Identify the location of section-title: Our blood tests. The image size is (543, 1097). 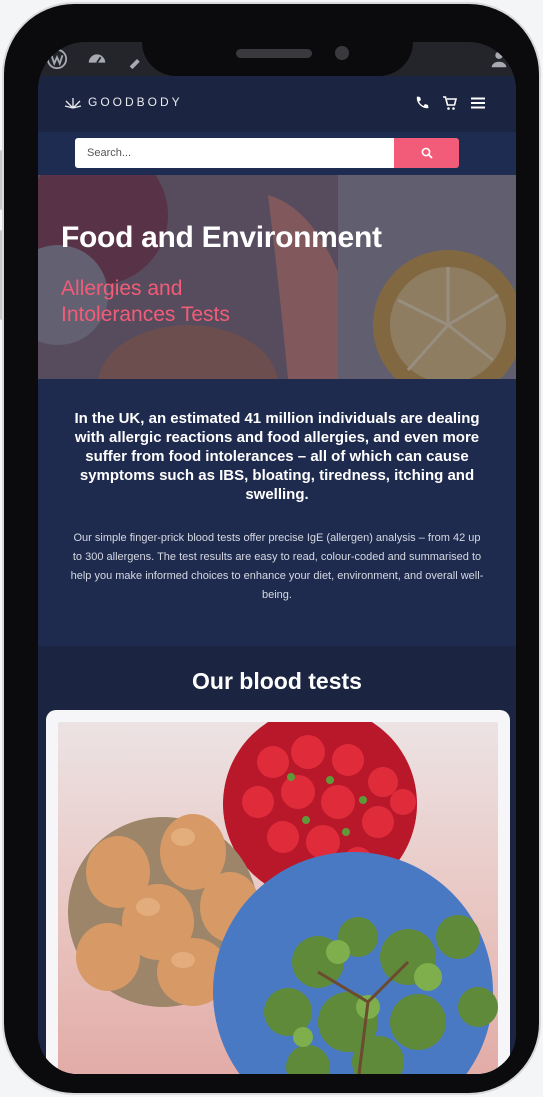
(277, 681).